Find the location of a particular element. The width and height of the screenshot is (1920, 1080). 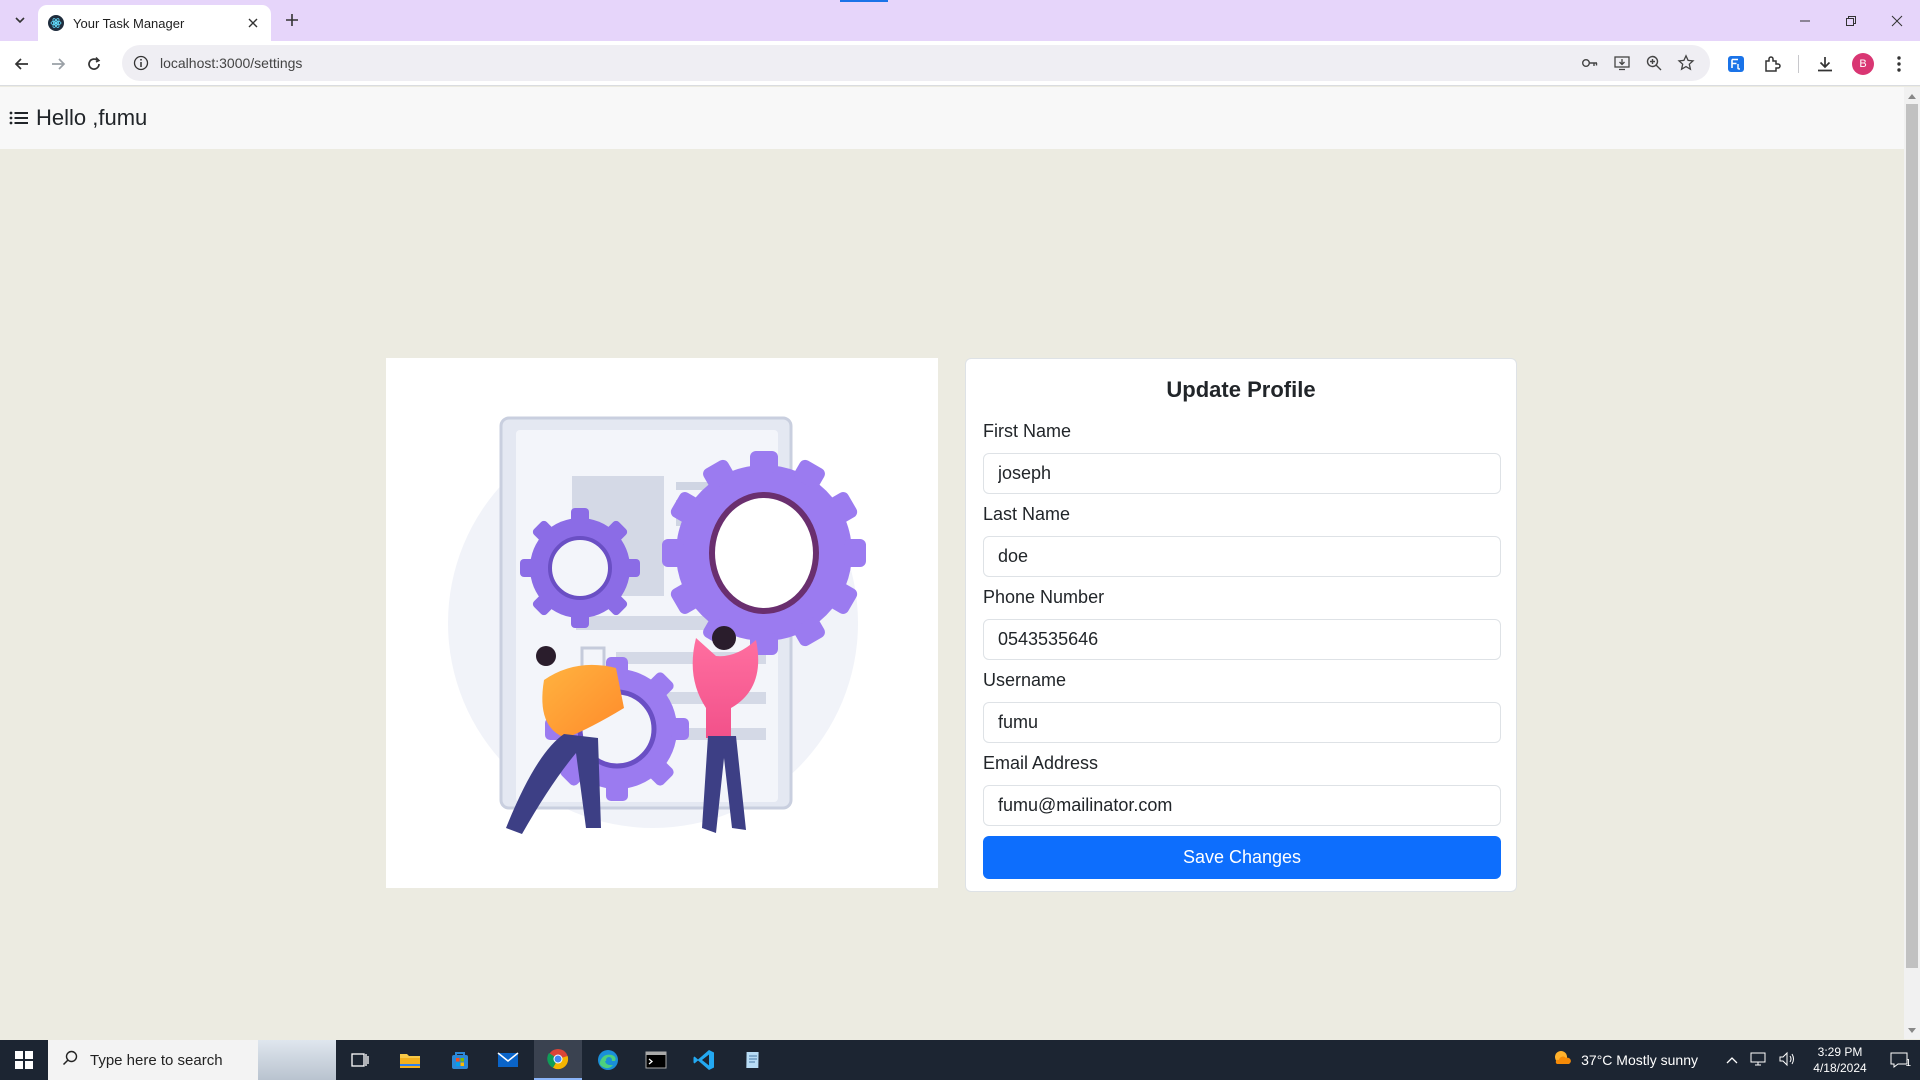

notification-icon: 1 is located at coordinates (1899, 1060).